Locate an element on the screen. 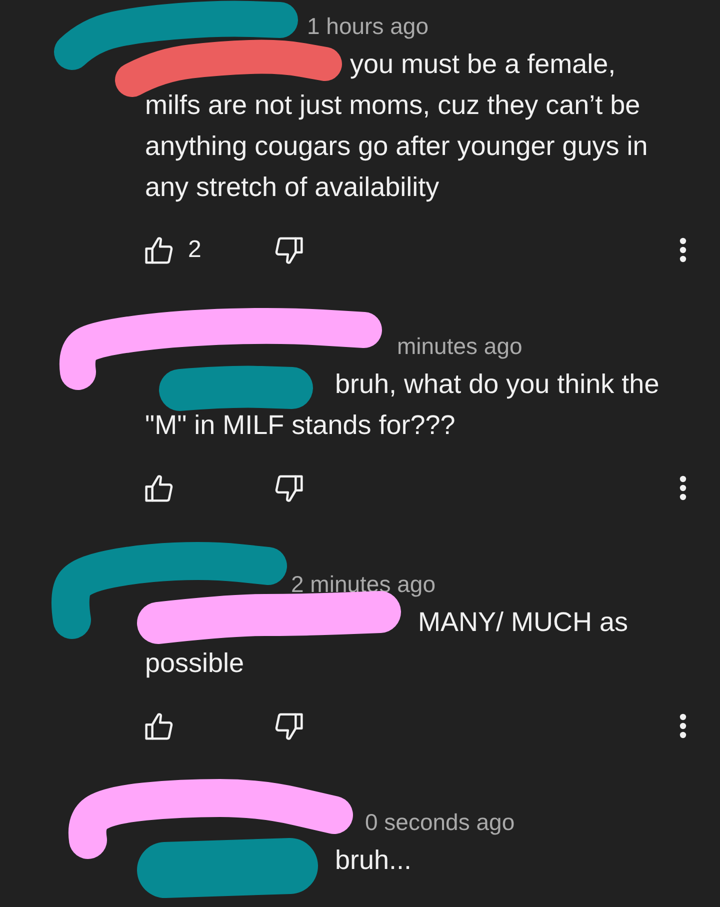  like-button: 2 is located at coordinates (173, 250).